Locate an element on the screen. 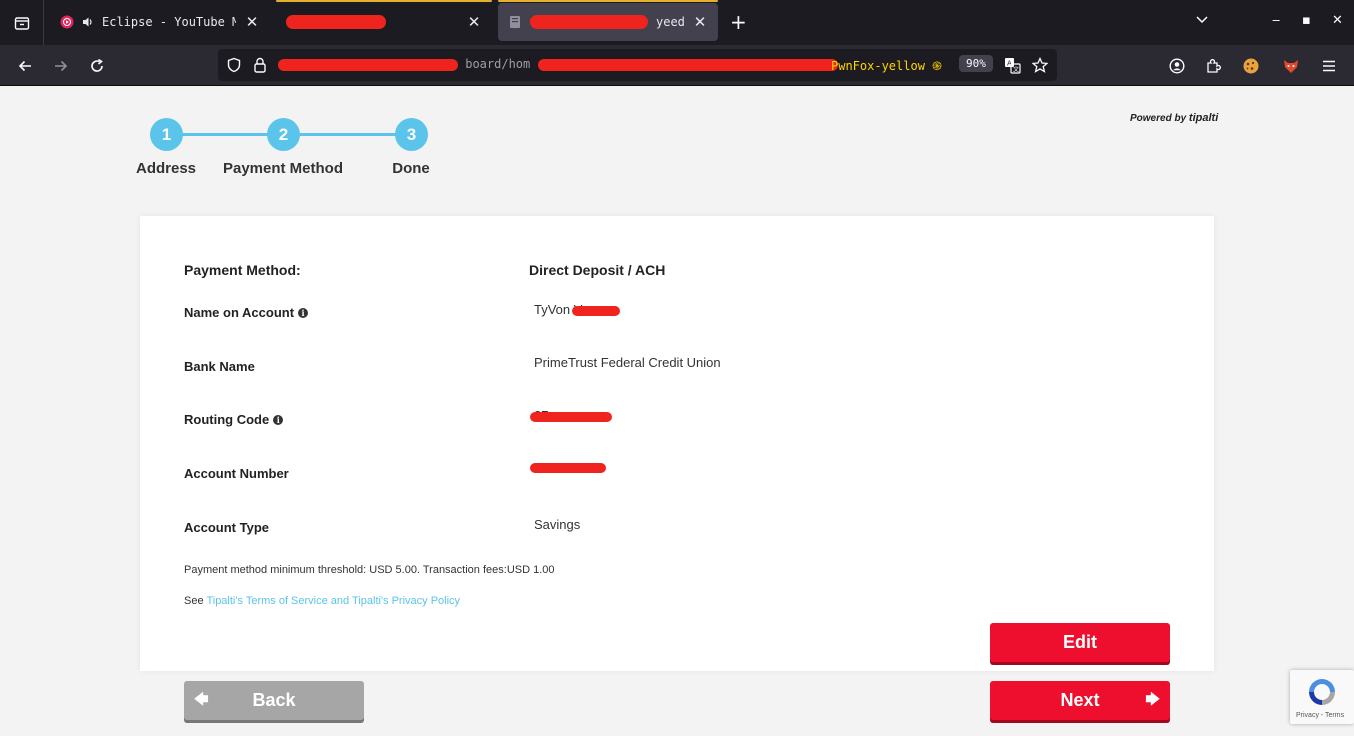 The height and width of the screenshot is (736, 1354). field-account-type: Account Type is located at coordinates (226, 527).